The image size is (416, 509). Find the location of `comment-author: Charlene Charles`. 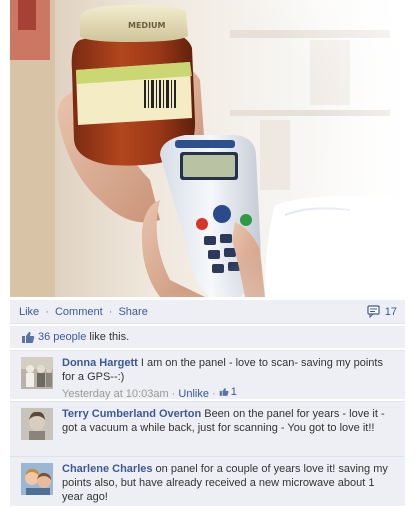

comment-author: Charlene Charles is located at coordinates (107, 469).